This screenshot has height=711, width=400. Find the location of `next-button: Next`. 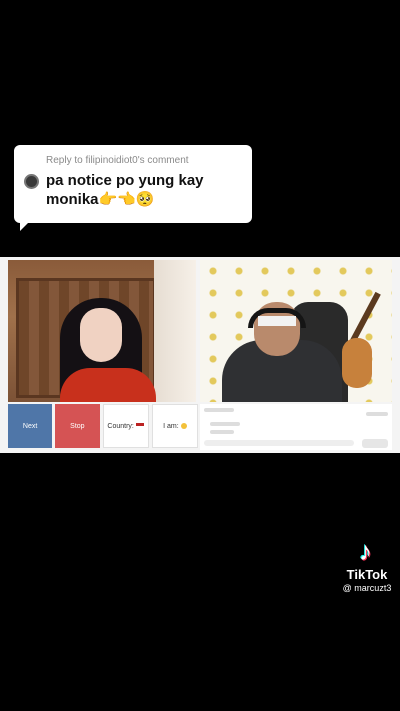

next-button: Next is located at coordinates (30, 426).